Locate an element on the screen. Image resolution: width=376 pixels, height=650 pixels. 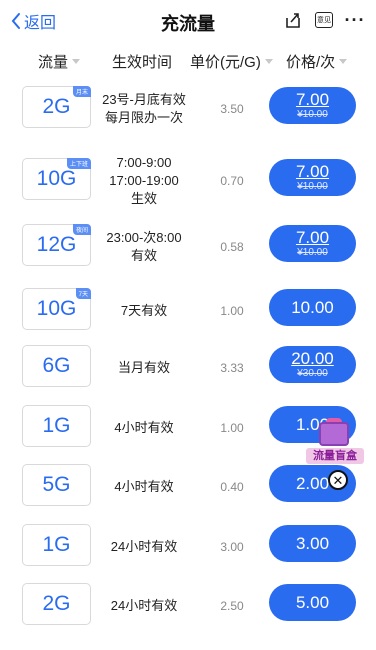
validity-line: 当月有效 is located at coordinates (143, 367).